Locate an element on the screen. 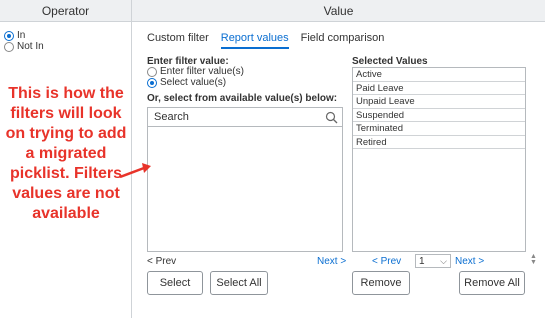 This screenshot has width=545, height=318. enter-values-option: Enter filter value(s) is located at coordinates (195, 71).